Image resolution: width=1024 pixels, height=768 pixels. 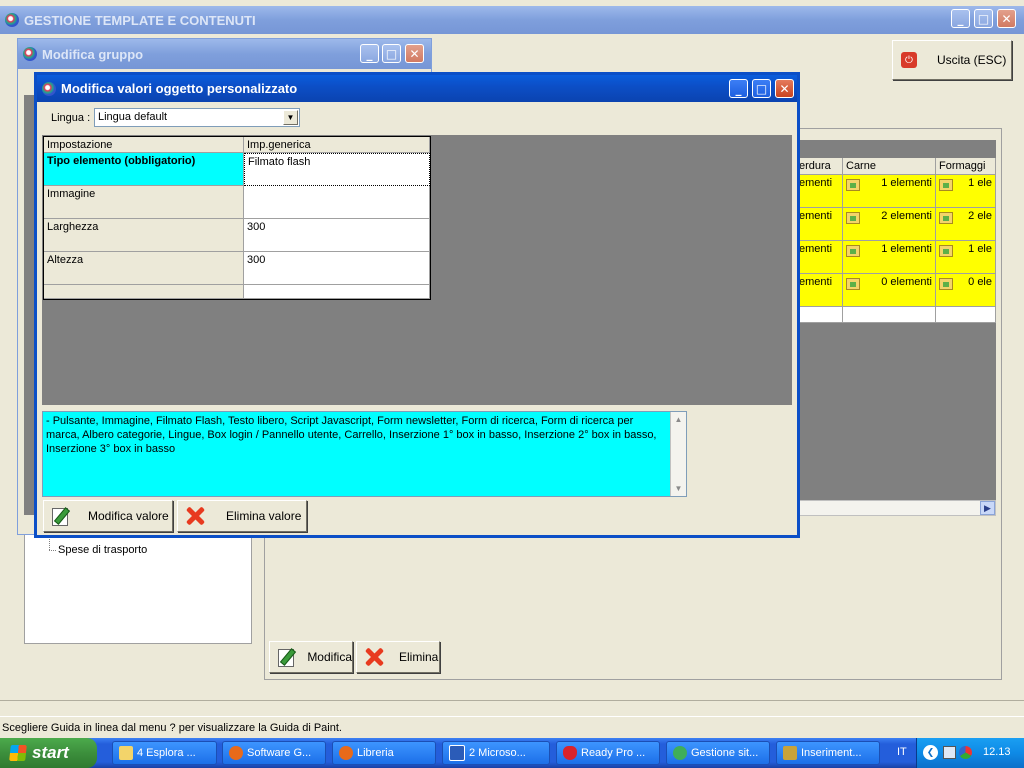 What do you see at coordinates (889, 166) in the screenshot?
I see `grid-header: Carne` at bounding box center [889, 166].